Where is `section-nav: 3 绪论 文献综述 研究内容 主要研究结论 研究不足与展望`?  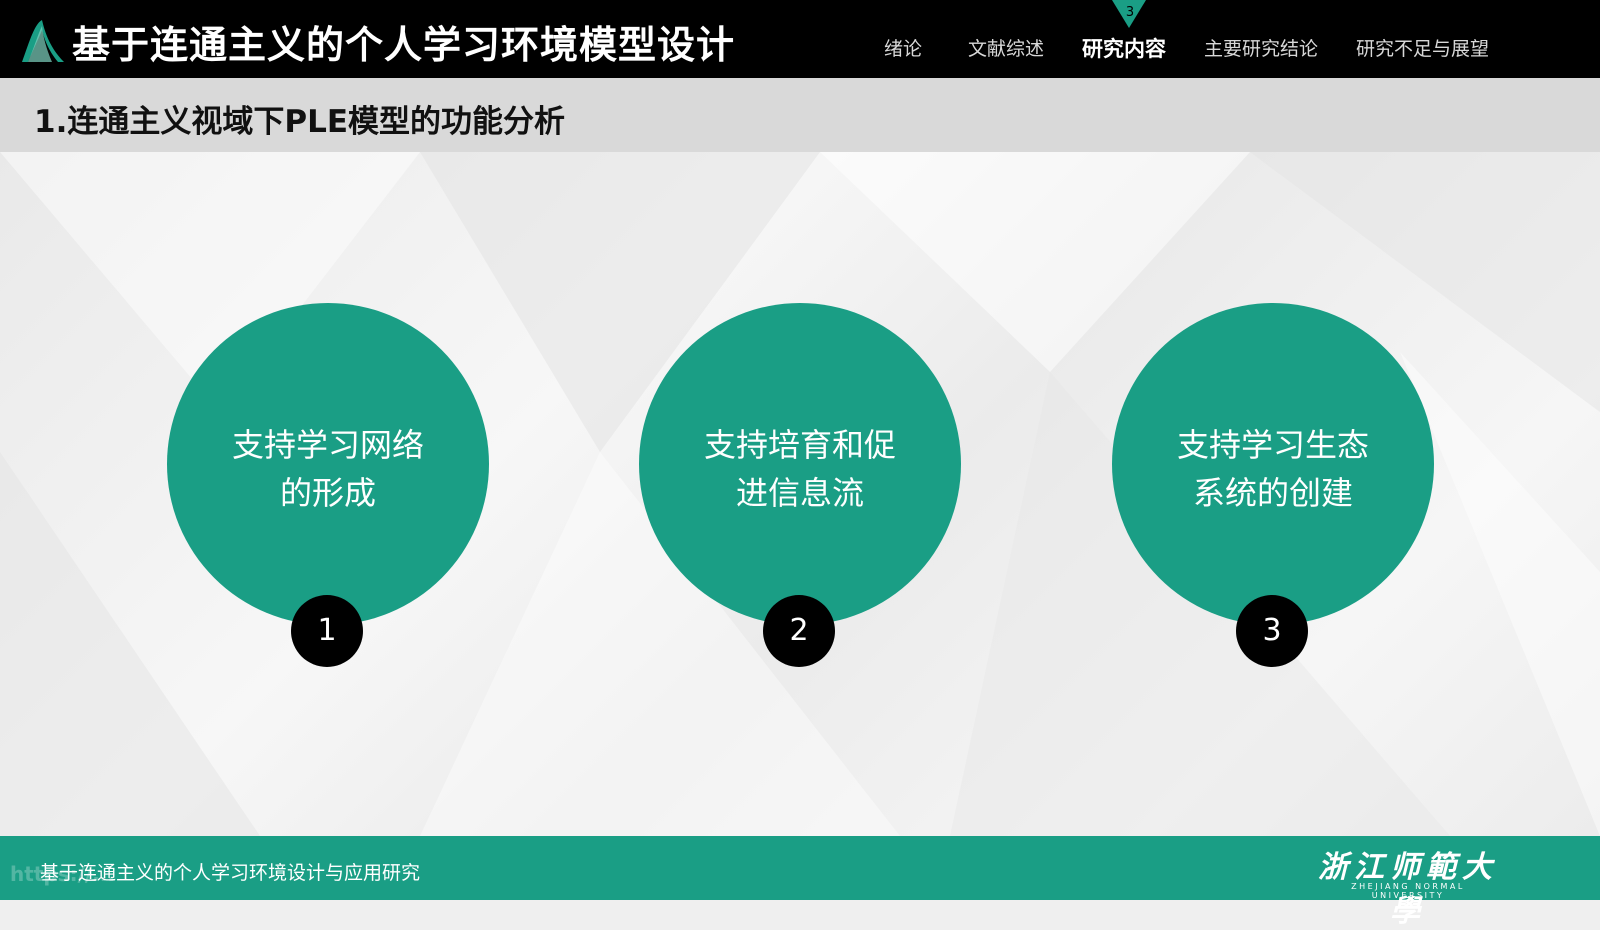
section-nav: 3 绪论 文献综述 研究内容 主要研究结论 研究不足与展望 is located at coordinates (800, 39).